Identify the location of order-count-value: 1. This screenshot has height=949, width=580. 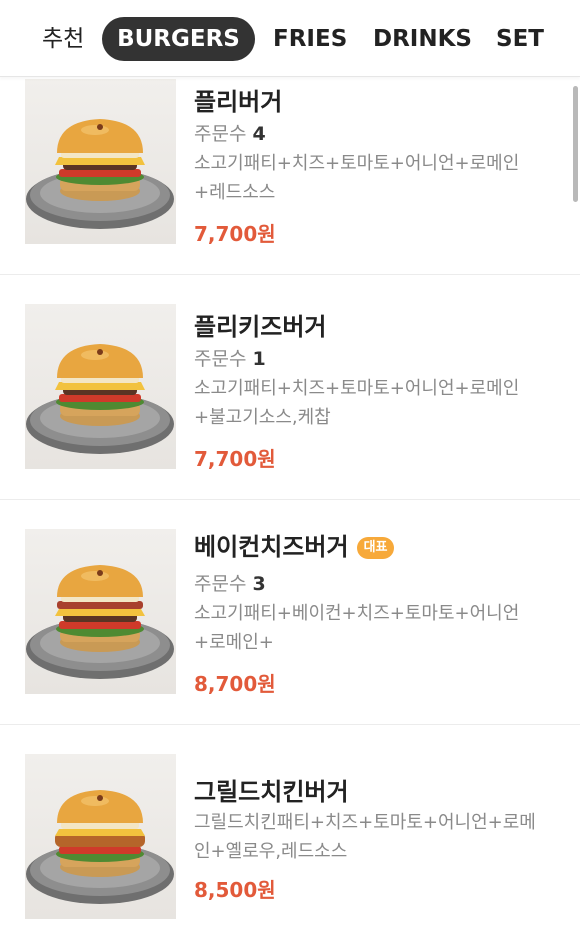
(259, 359).